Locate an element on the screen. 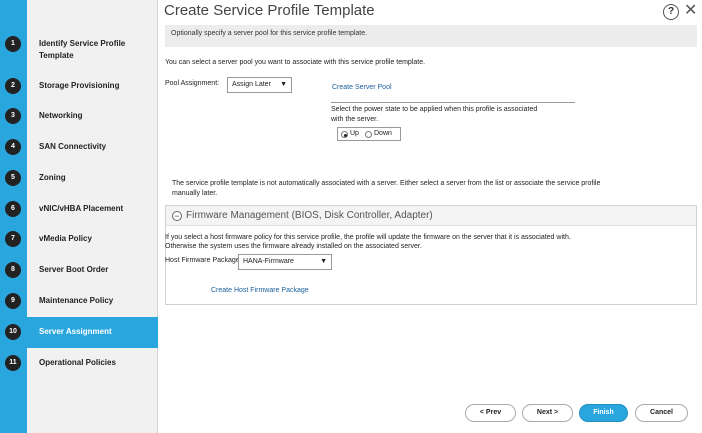 The height and width of the screenshot is (433, 702). page-title: Create Service Profile Template is located at coordinates (269, 10).